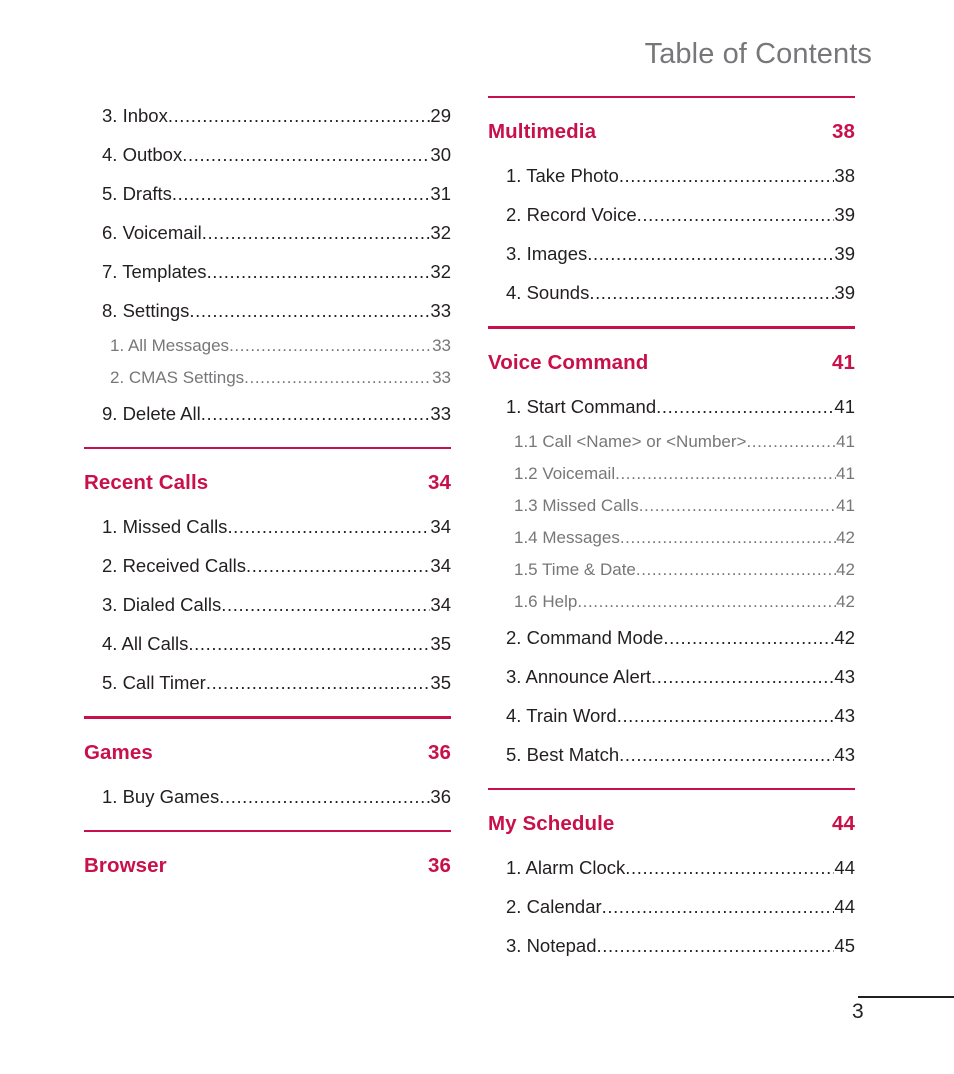 The width and height of the screenshot is (954, 1074). Describe the element at coordinates (575, 569) in the screenshot. I see `toc-entry-label: 1.5 Time & Date` at that location.